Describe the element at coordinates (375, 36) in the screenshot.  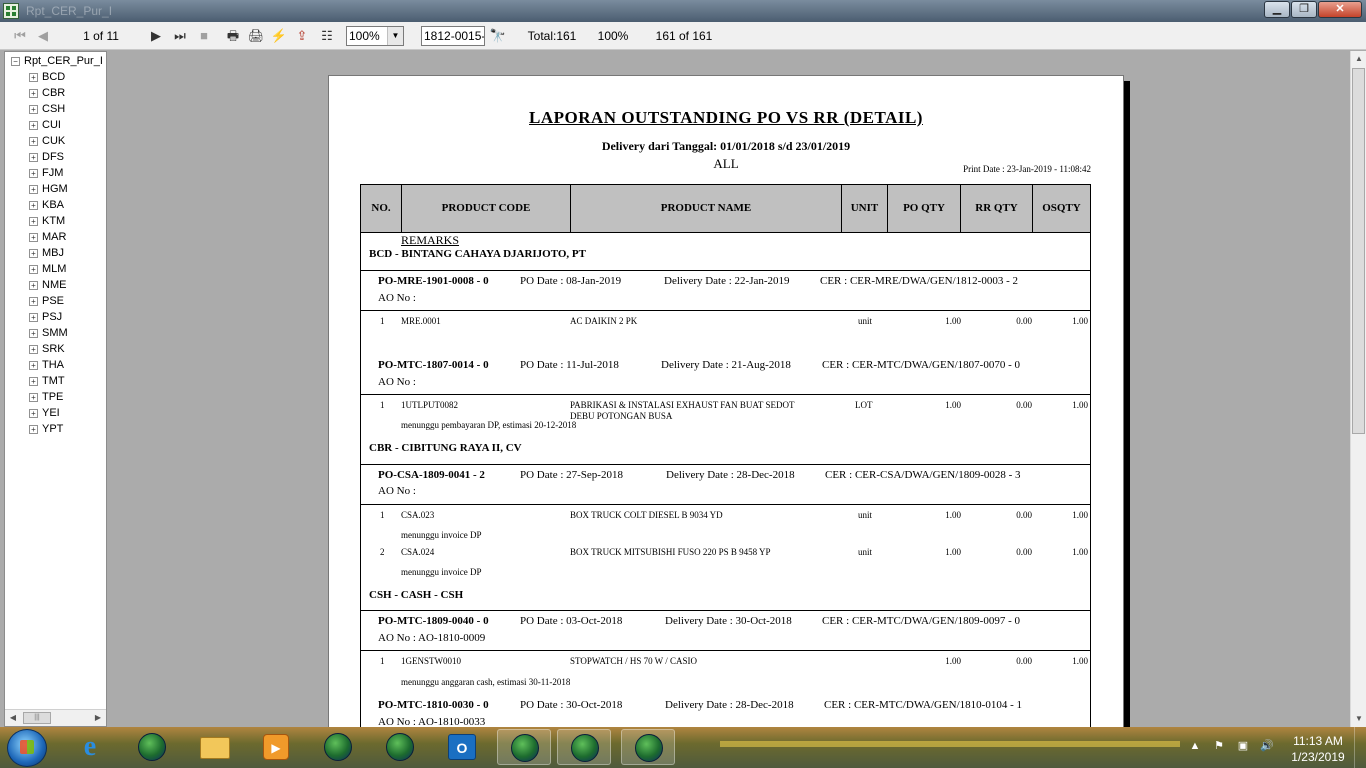
I see `zoom-select: 100% ▼` at that location.